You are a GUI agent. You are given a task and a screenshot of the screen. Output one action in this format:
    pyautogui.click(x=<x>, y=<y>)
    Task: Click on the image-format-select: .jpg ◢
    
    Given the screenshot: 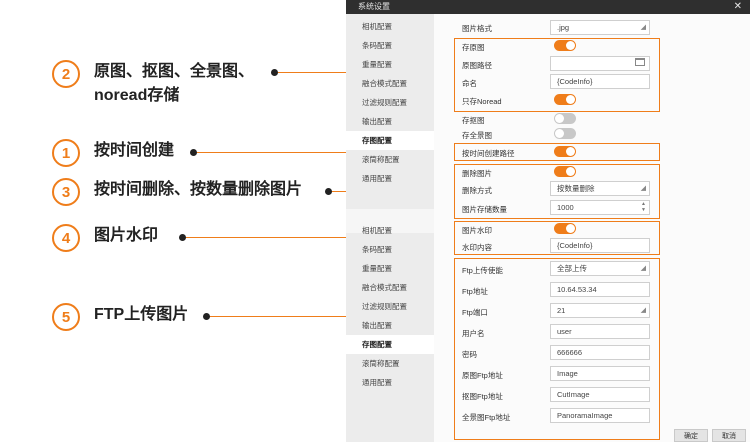 What is the action you would take?
    pyautogui.click(x=600, y=27)
    